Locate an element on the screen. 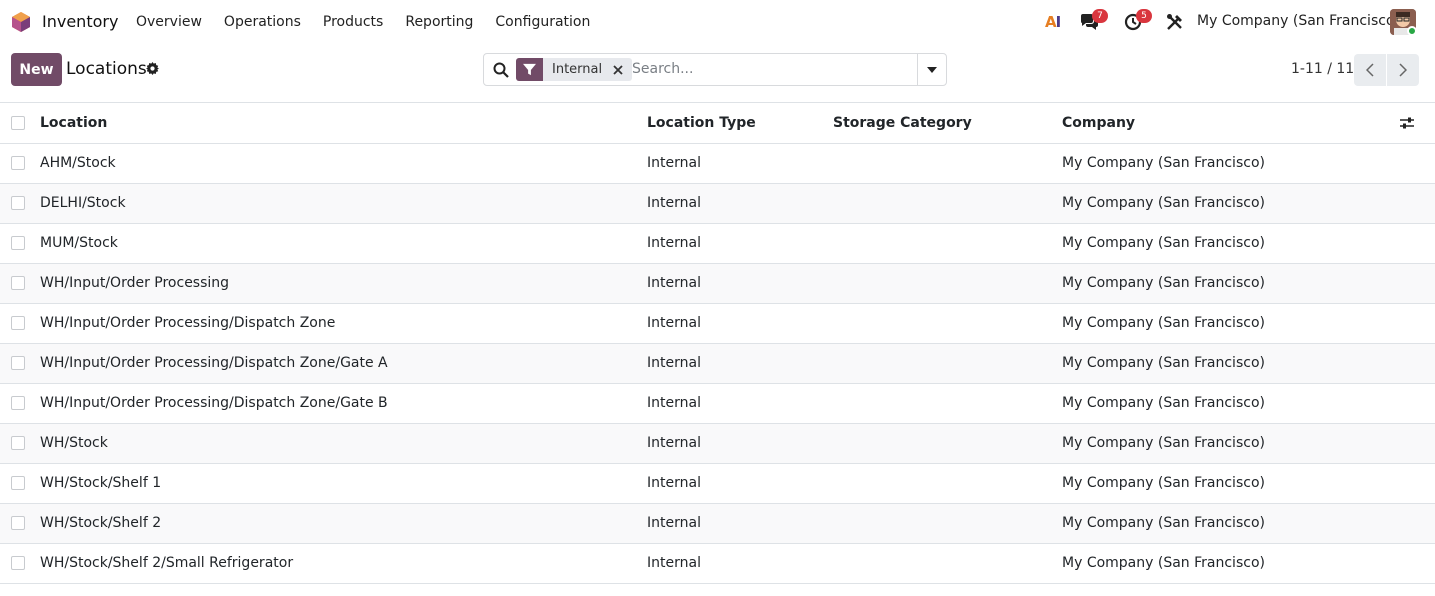 The height and width of the screenshot is (596, 1435). ai-icon-i: I is located at coordinates (1058, 22).